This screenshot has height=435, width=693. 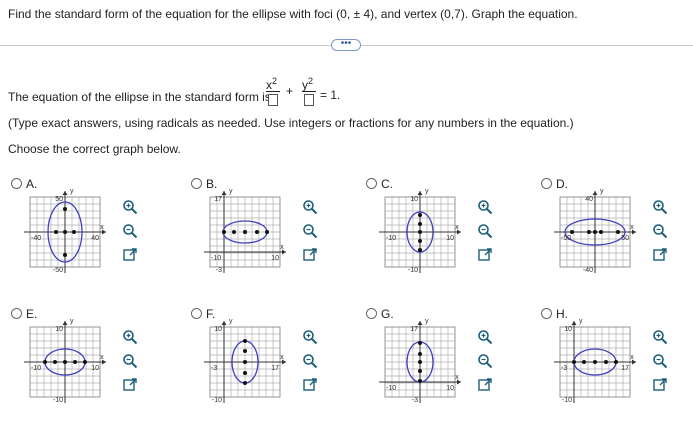 What do you see at coordinates (660, 361) in the screenshot?
I see `option-h-zoom-out-icon` at bounding box center [660, 361].